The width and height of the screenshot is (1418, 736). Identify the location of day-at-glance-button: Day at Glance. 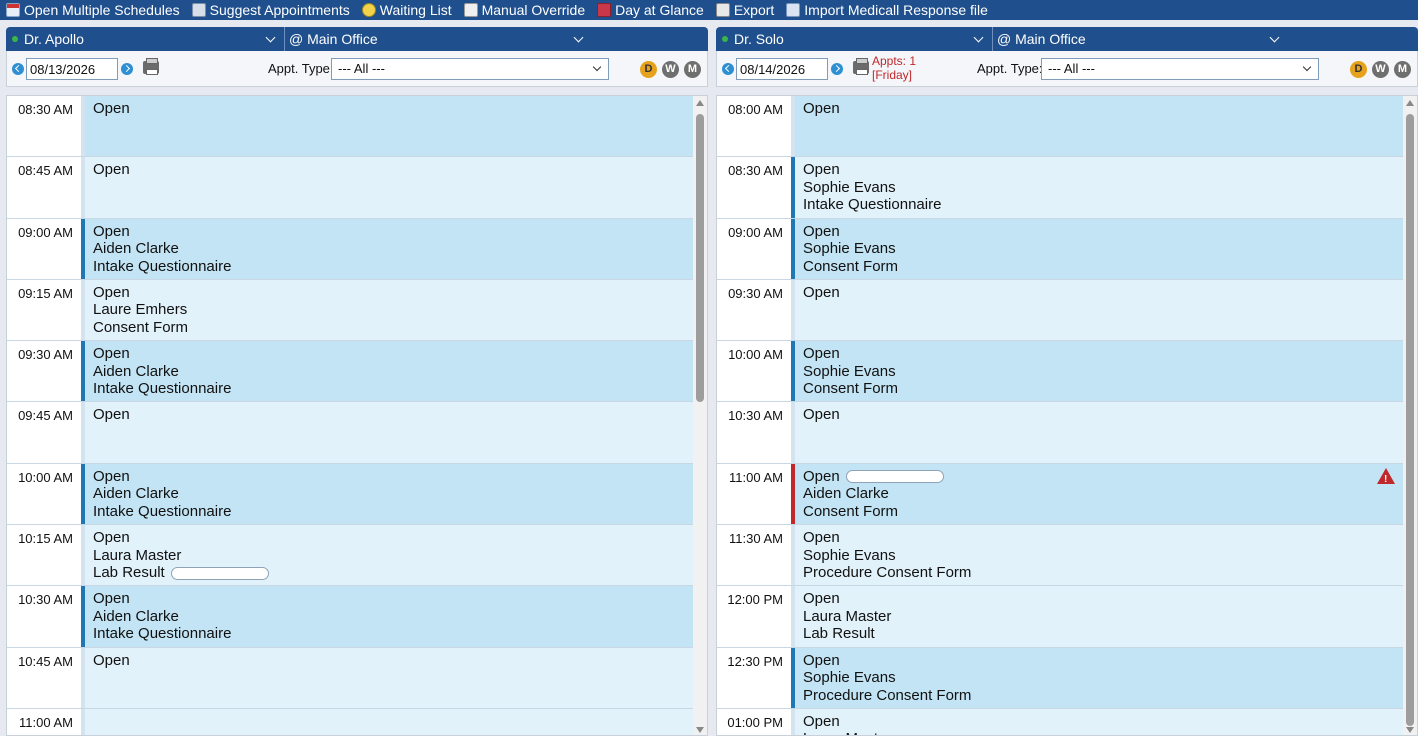
(650, 10).